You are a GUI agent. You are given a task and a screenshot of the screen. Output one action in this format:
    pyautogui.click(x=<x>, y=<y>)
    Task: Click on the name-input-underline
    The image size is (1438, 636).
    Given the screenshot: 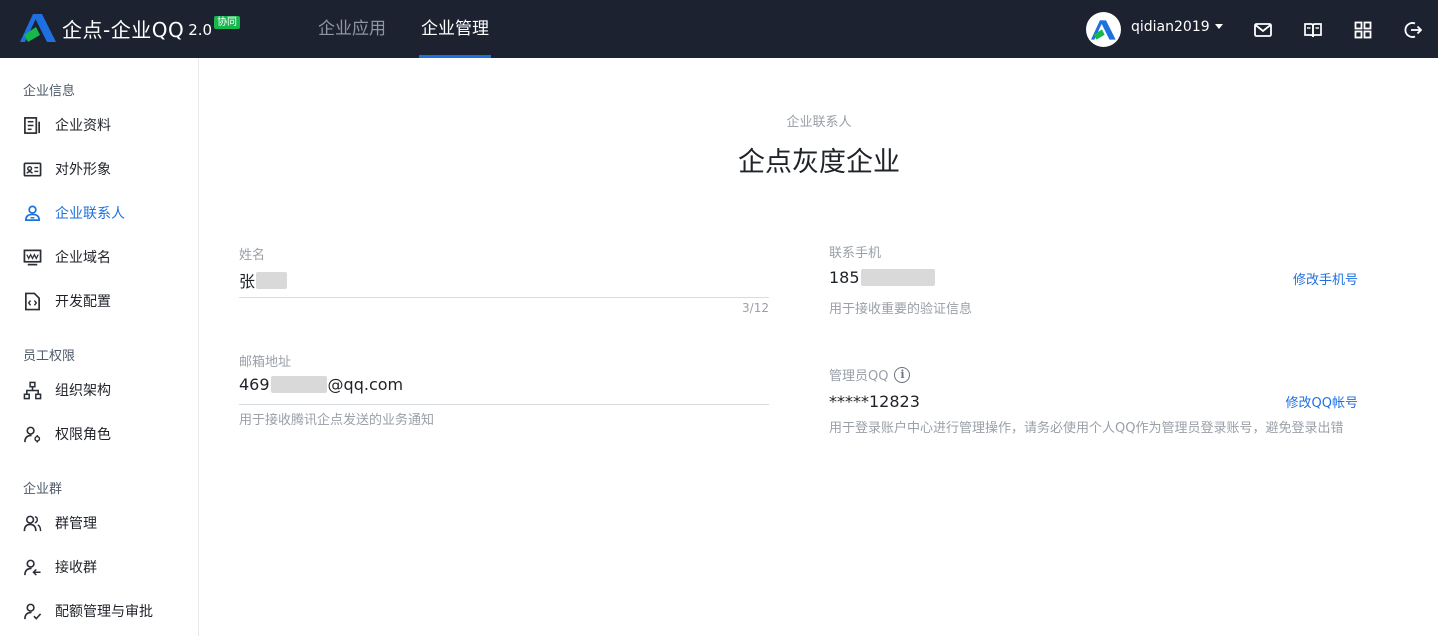 What is the action you would take?
    pyautogui.click(x=504, y=297)
    